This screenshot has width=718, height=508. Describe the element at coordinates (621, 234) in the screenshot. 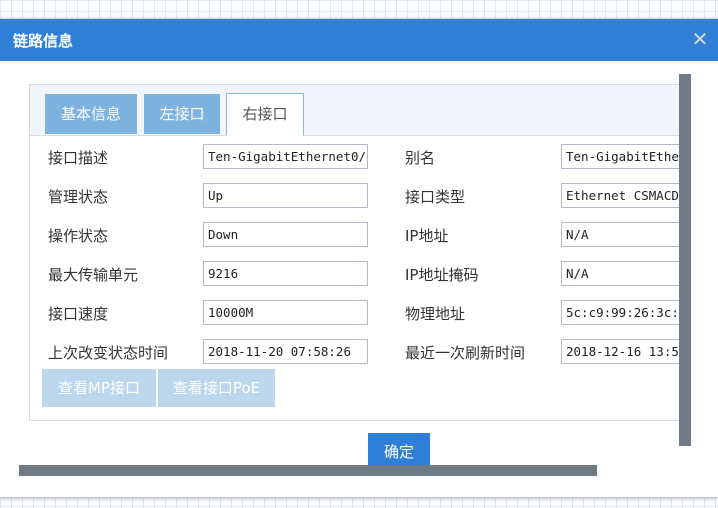

I see `ip-address-field: N/A` at that location.